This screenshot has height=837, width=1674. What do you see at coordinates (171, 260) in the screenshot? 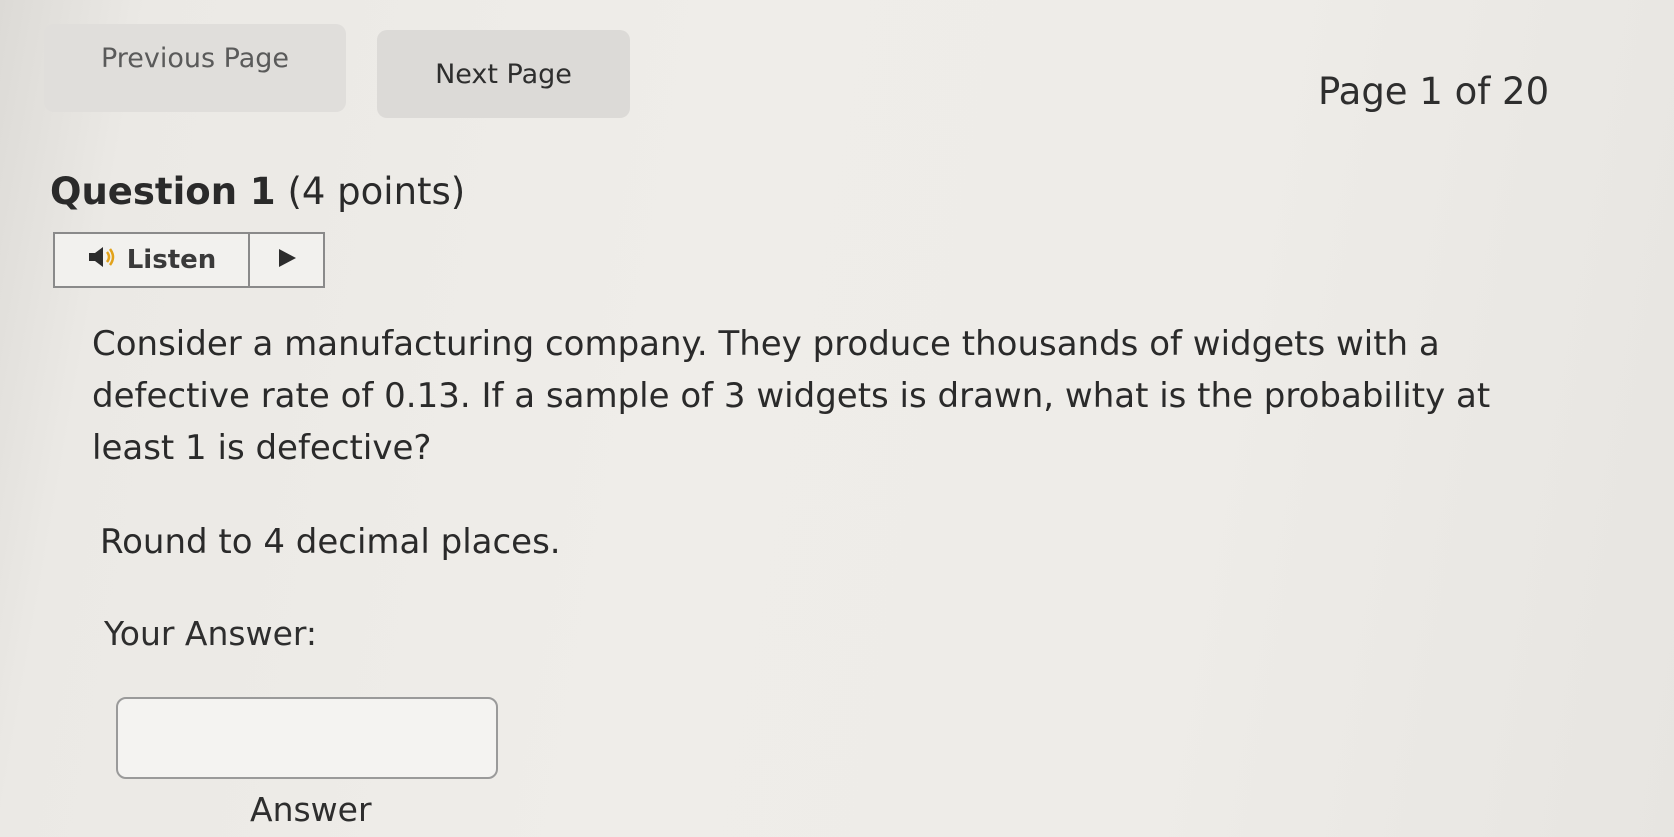
I see `listen-label: Listen` at bounding box center [171, 260].